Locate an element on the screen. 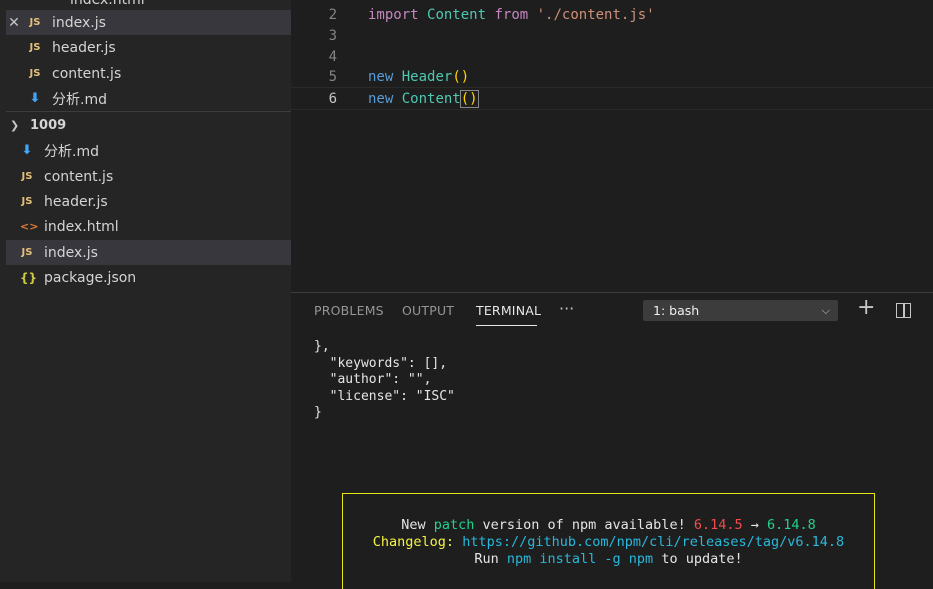  terminal-line: "keywords": [], is located at coordinates (381, 363).